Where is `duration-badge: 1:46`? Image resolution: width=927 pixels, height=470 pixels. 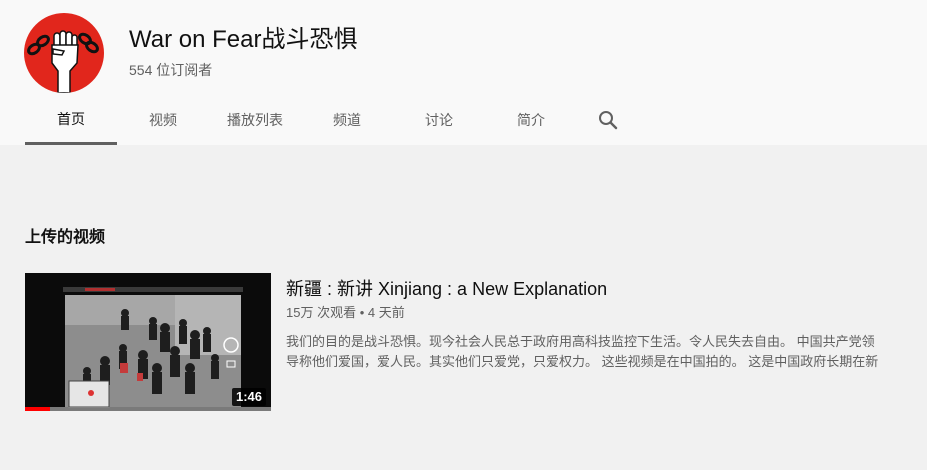 duration-badge: 1:46 is located at coordinates (248, 397).